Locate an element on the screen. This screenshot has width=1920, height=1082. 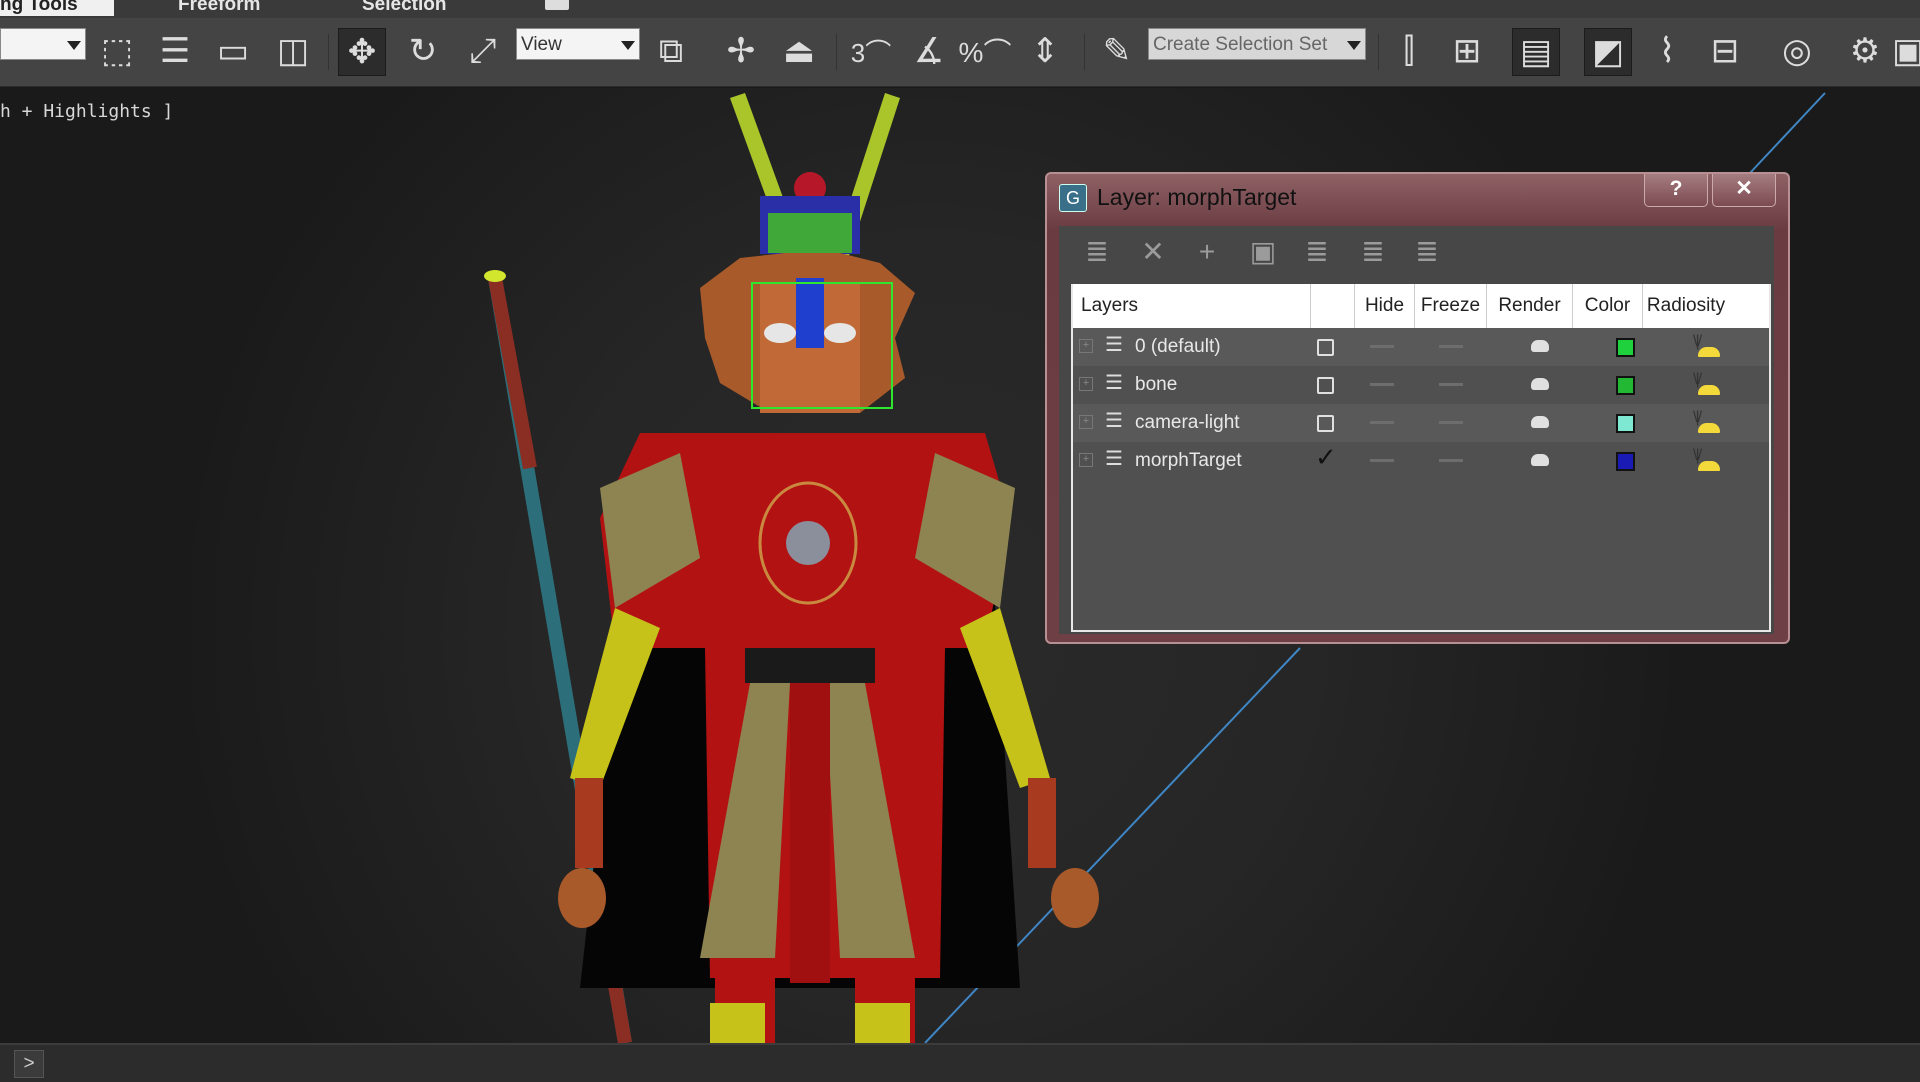
named-selection-set-dropdown: Create Selection Set is located at coordinates (1257, 44).